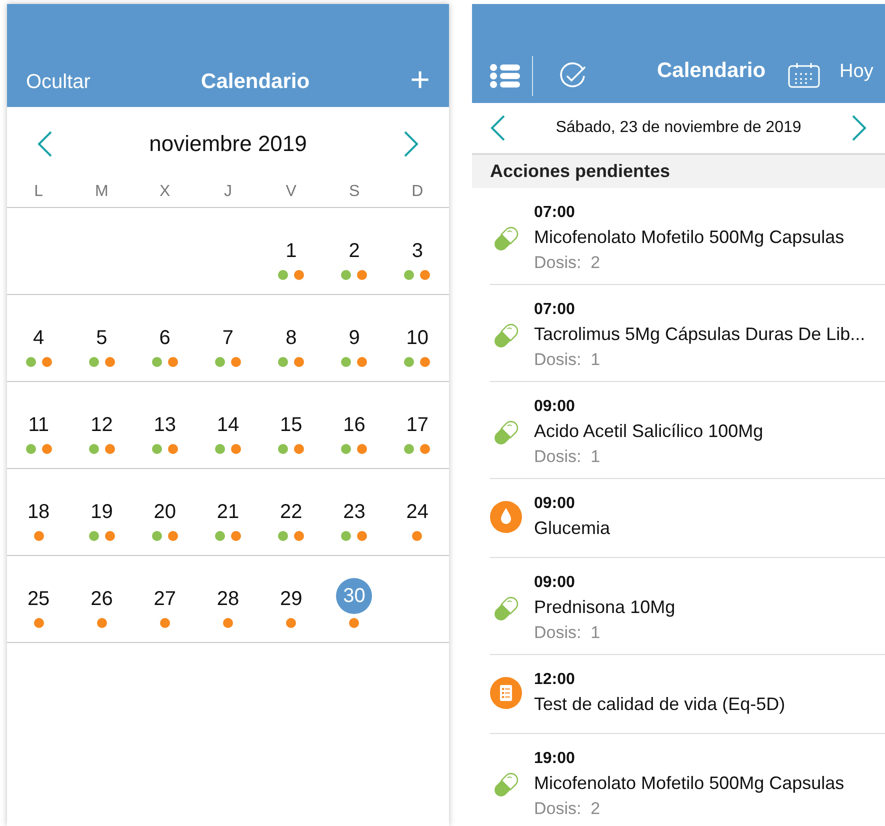  I want to click on calendar-day: 5, so click(102, 338).